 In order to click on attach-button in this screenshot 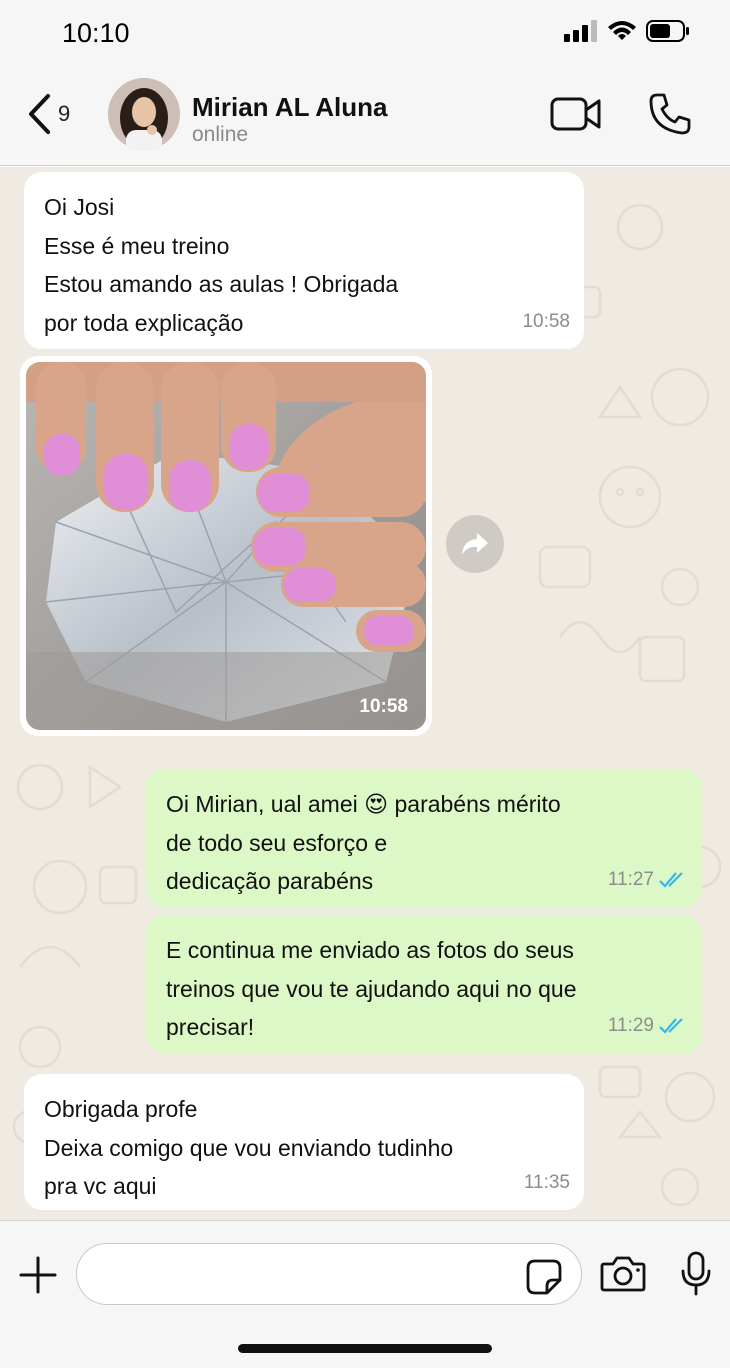, I will do `click(38, 1277)`.